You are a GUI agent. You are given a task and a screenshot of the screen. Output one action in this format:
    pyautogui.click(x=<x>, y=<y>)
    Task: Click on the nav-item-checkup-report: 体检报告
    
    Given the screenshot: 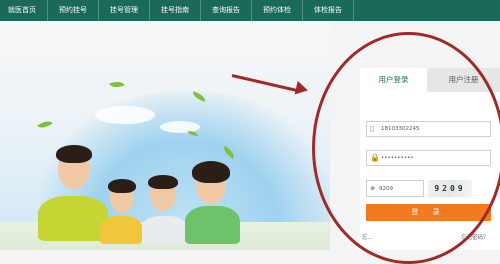 What is the action you would take?
    pyautogui.click(x=328, y=10)
    